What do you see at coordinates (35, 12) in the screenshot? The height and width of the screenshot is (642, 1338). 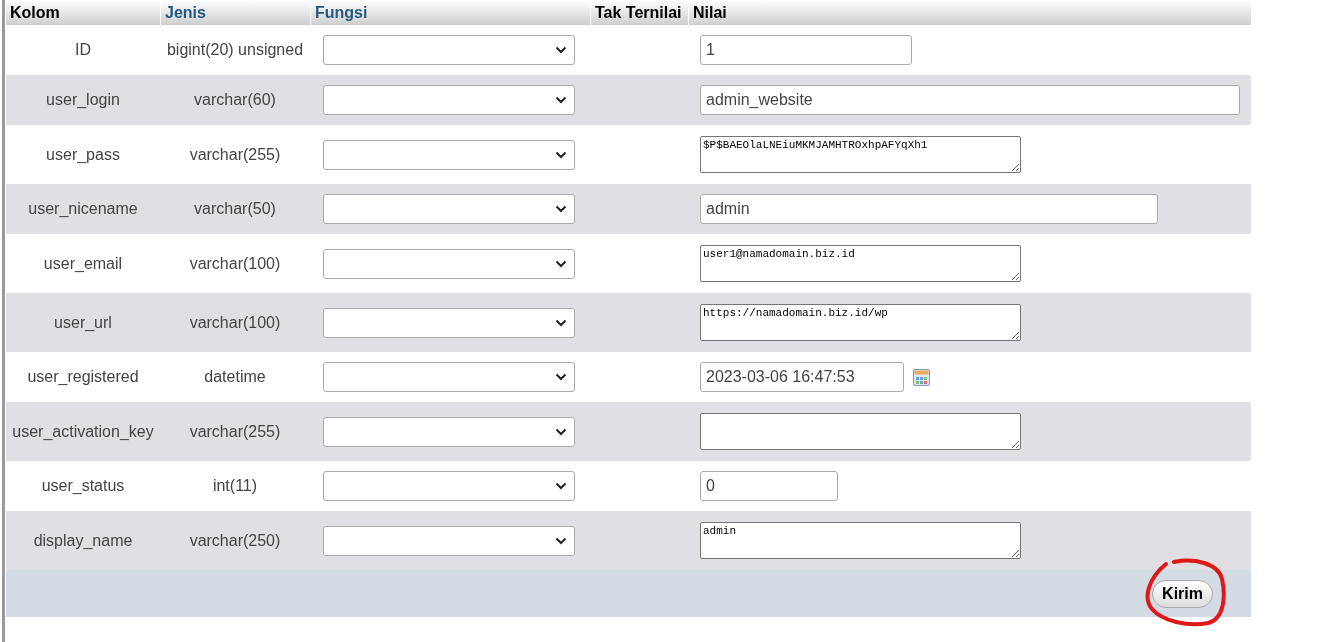 I see `column-header: Kolom` at bounding box center [35, 12].